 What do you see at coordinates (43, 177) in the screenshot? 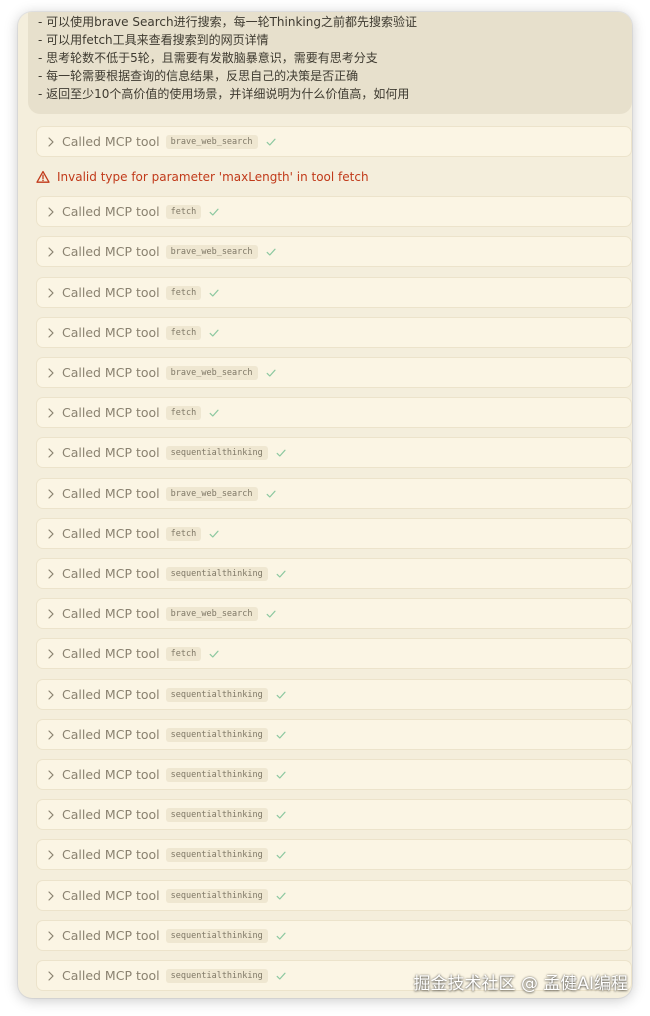
I see `warning-triangle-icon` at bounding box center [43, 177].